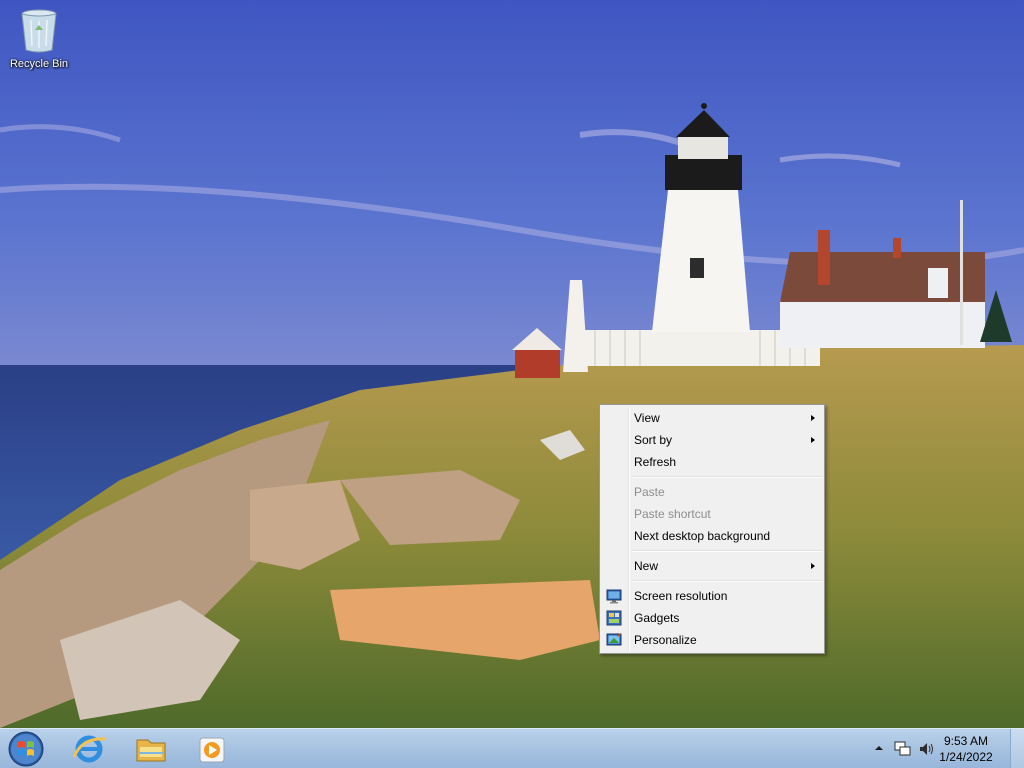 The height and width of the screenshot is (768, 1024). I want to click on menu-item-gadgets: Gadgets, so click(712, 618).